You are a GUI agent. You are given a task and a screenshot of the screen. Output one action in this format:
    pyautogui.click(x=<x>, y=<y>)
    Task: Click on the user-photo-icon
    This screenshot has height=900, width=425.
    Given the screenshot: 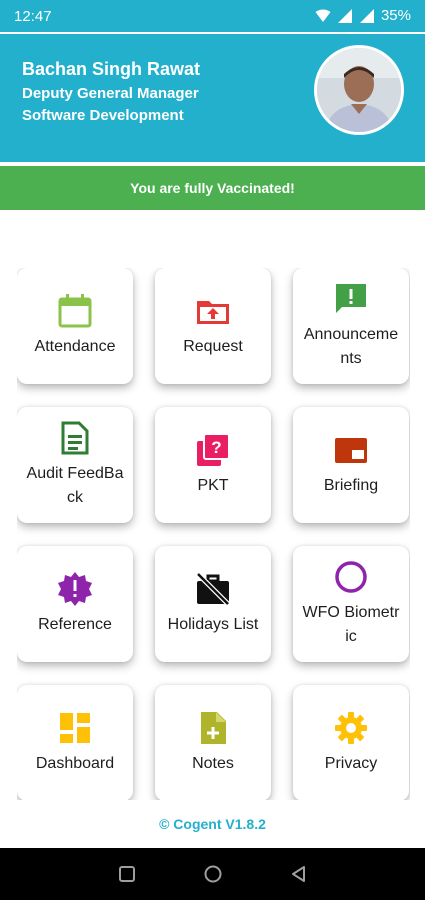 What is the action you would take?
    pyautogui.click(x=359, y=90)
    